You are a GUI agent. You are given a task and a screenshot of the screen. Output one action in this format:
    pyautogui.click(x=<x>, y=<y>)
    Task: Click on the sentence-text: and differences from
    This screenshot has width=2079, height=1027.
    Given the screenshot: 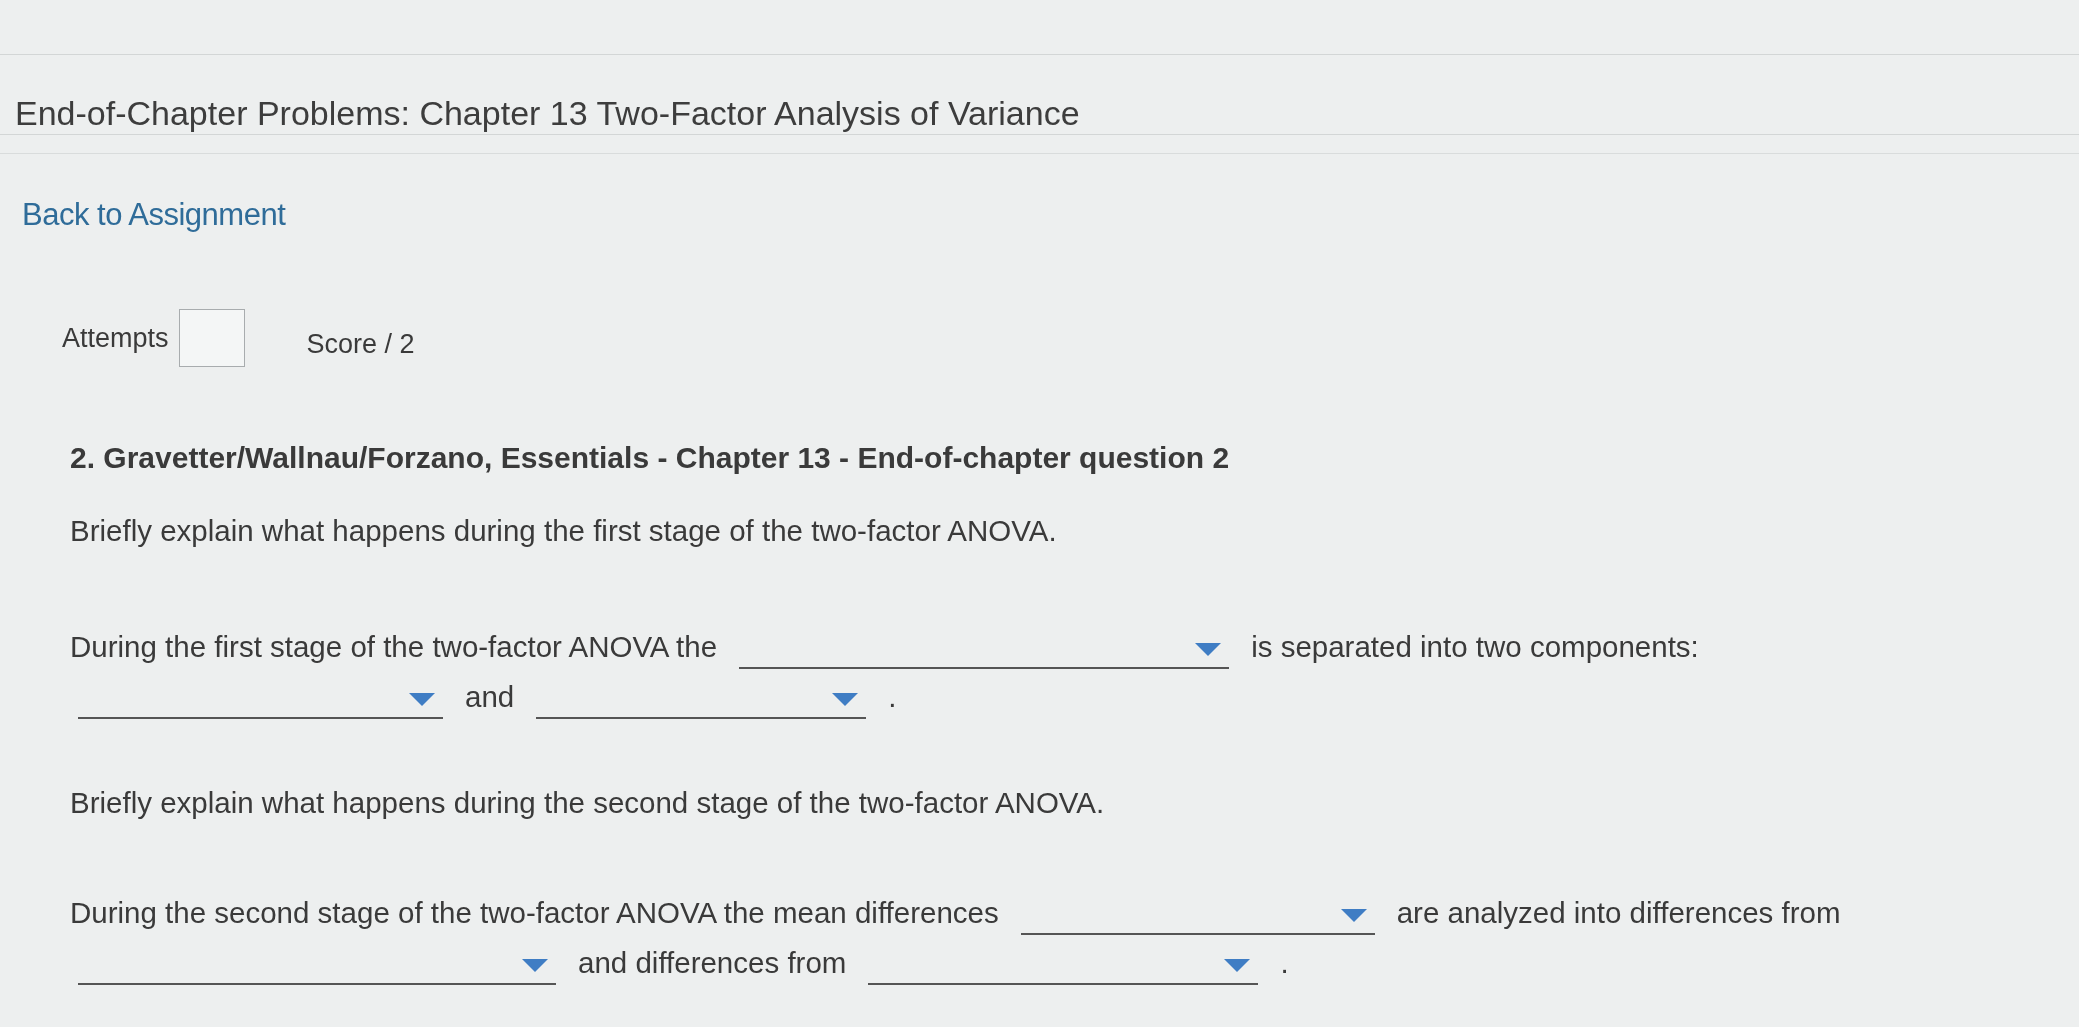 What is the action you would take?
    pyautogui.click(x=712, y=963)
    